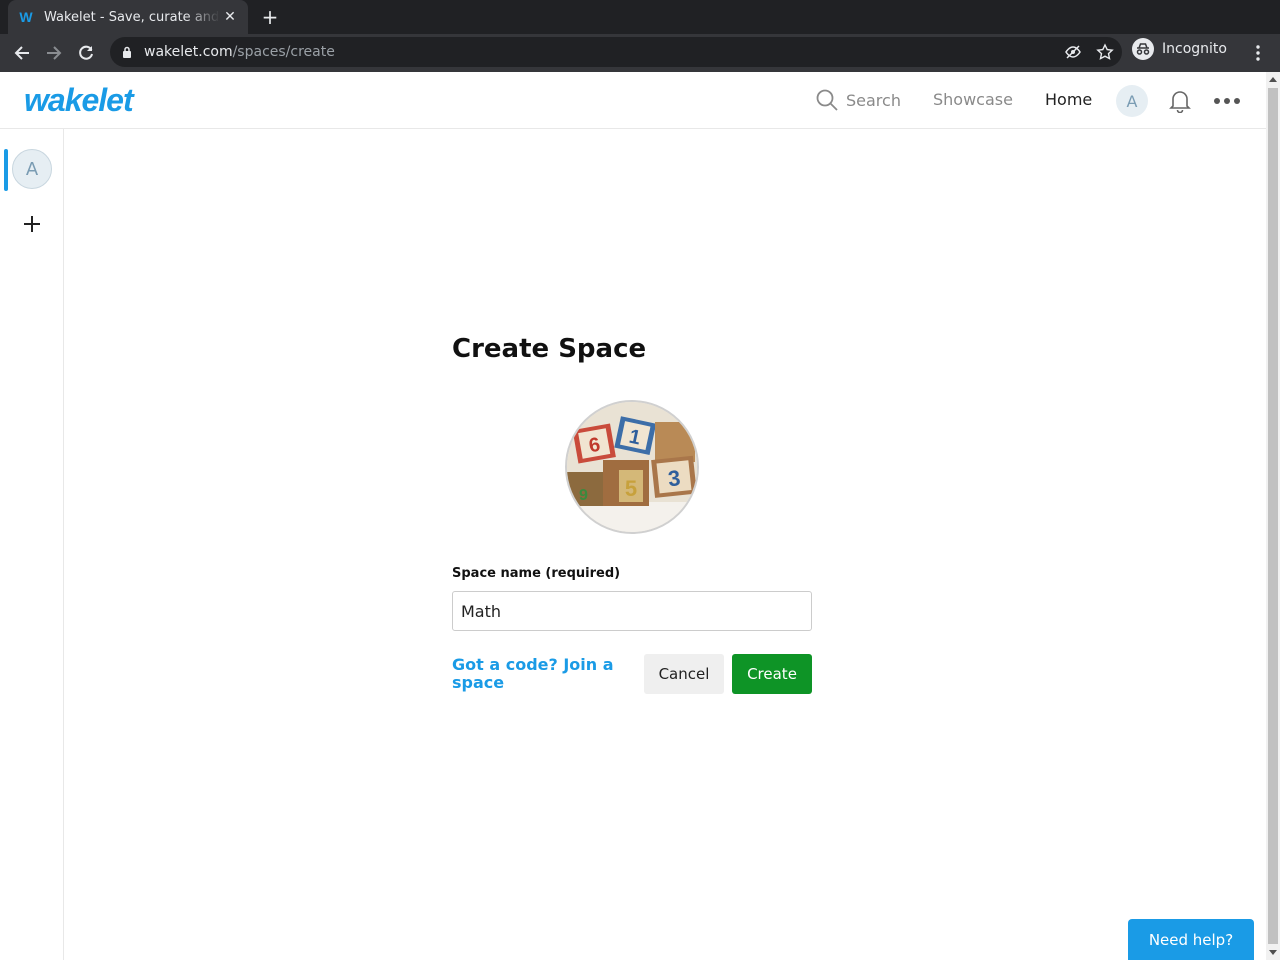 This screenshot has height=960, width=1280. What do you see at coordinates (1068, 99) in the screenshot?
I see `home-link: Home` at bounding box center [1068, 99].